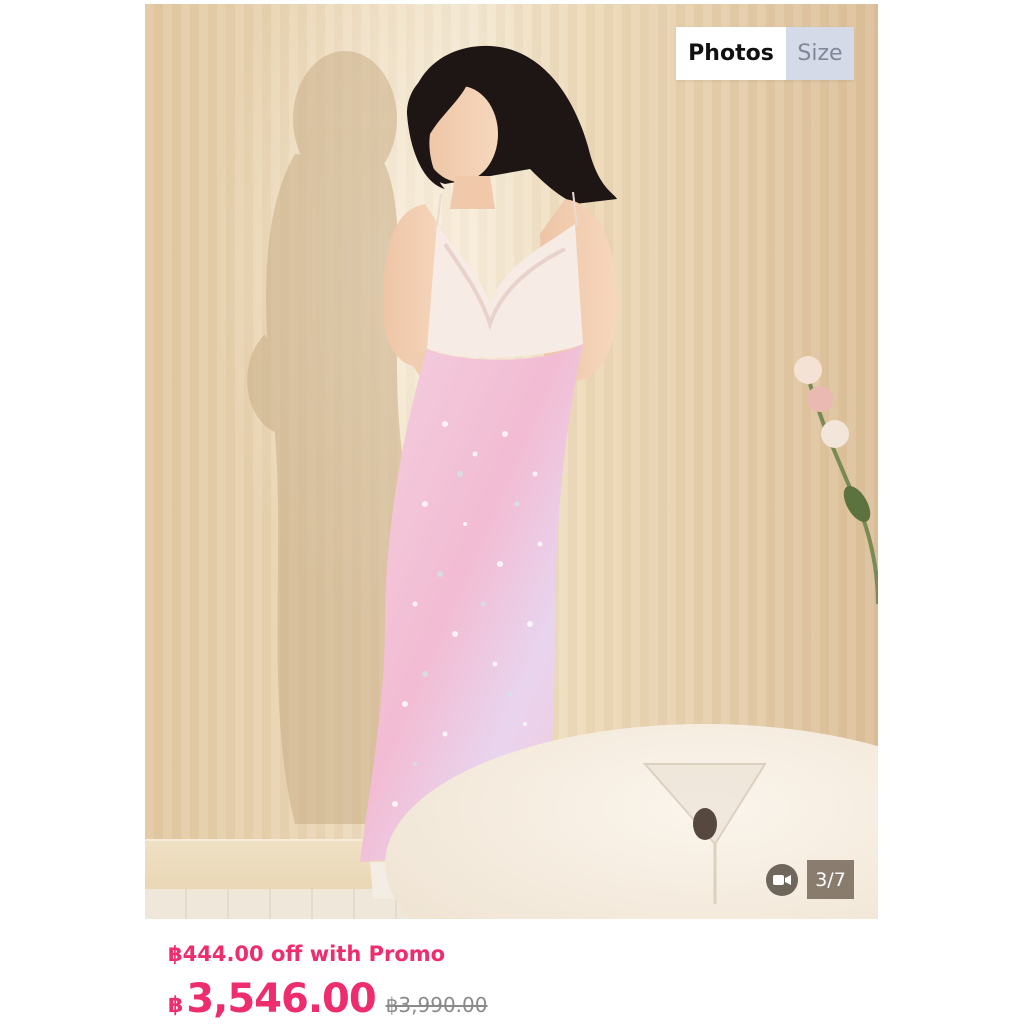 The width and height of the screenshot is (1024, 1024). Describe the element at coordinates (830, 879) in the screenshot. I see `photo-counter: 3/7` at that location.